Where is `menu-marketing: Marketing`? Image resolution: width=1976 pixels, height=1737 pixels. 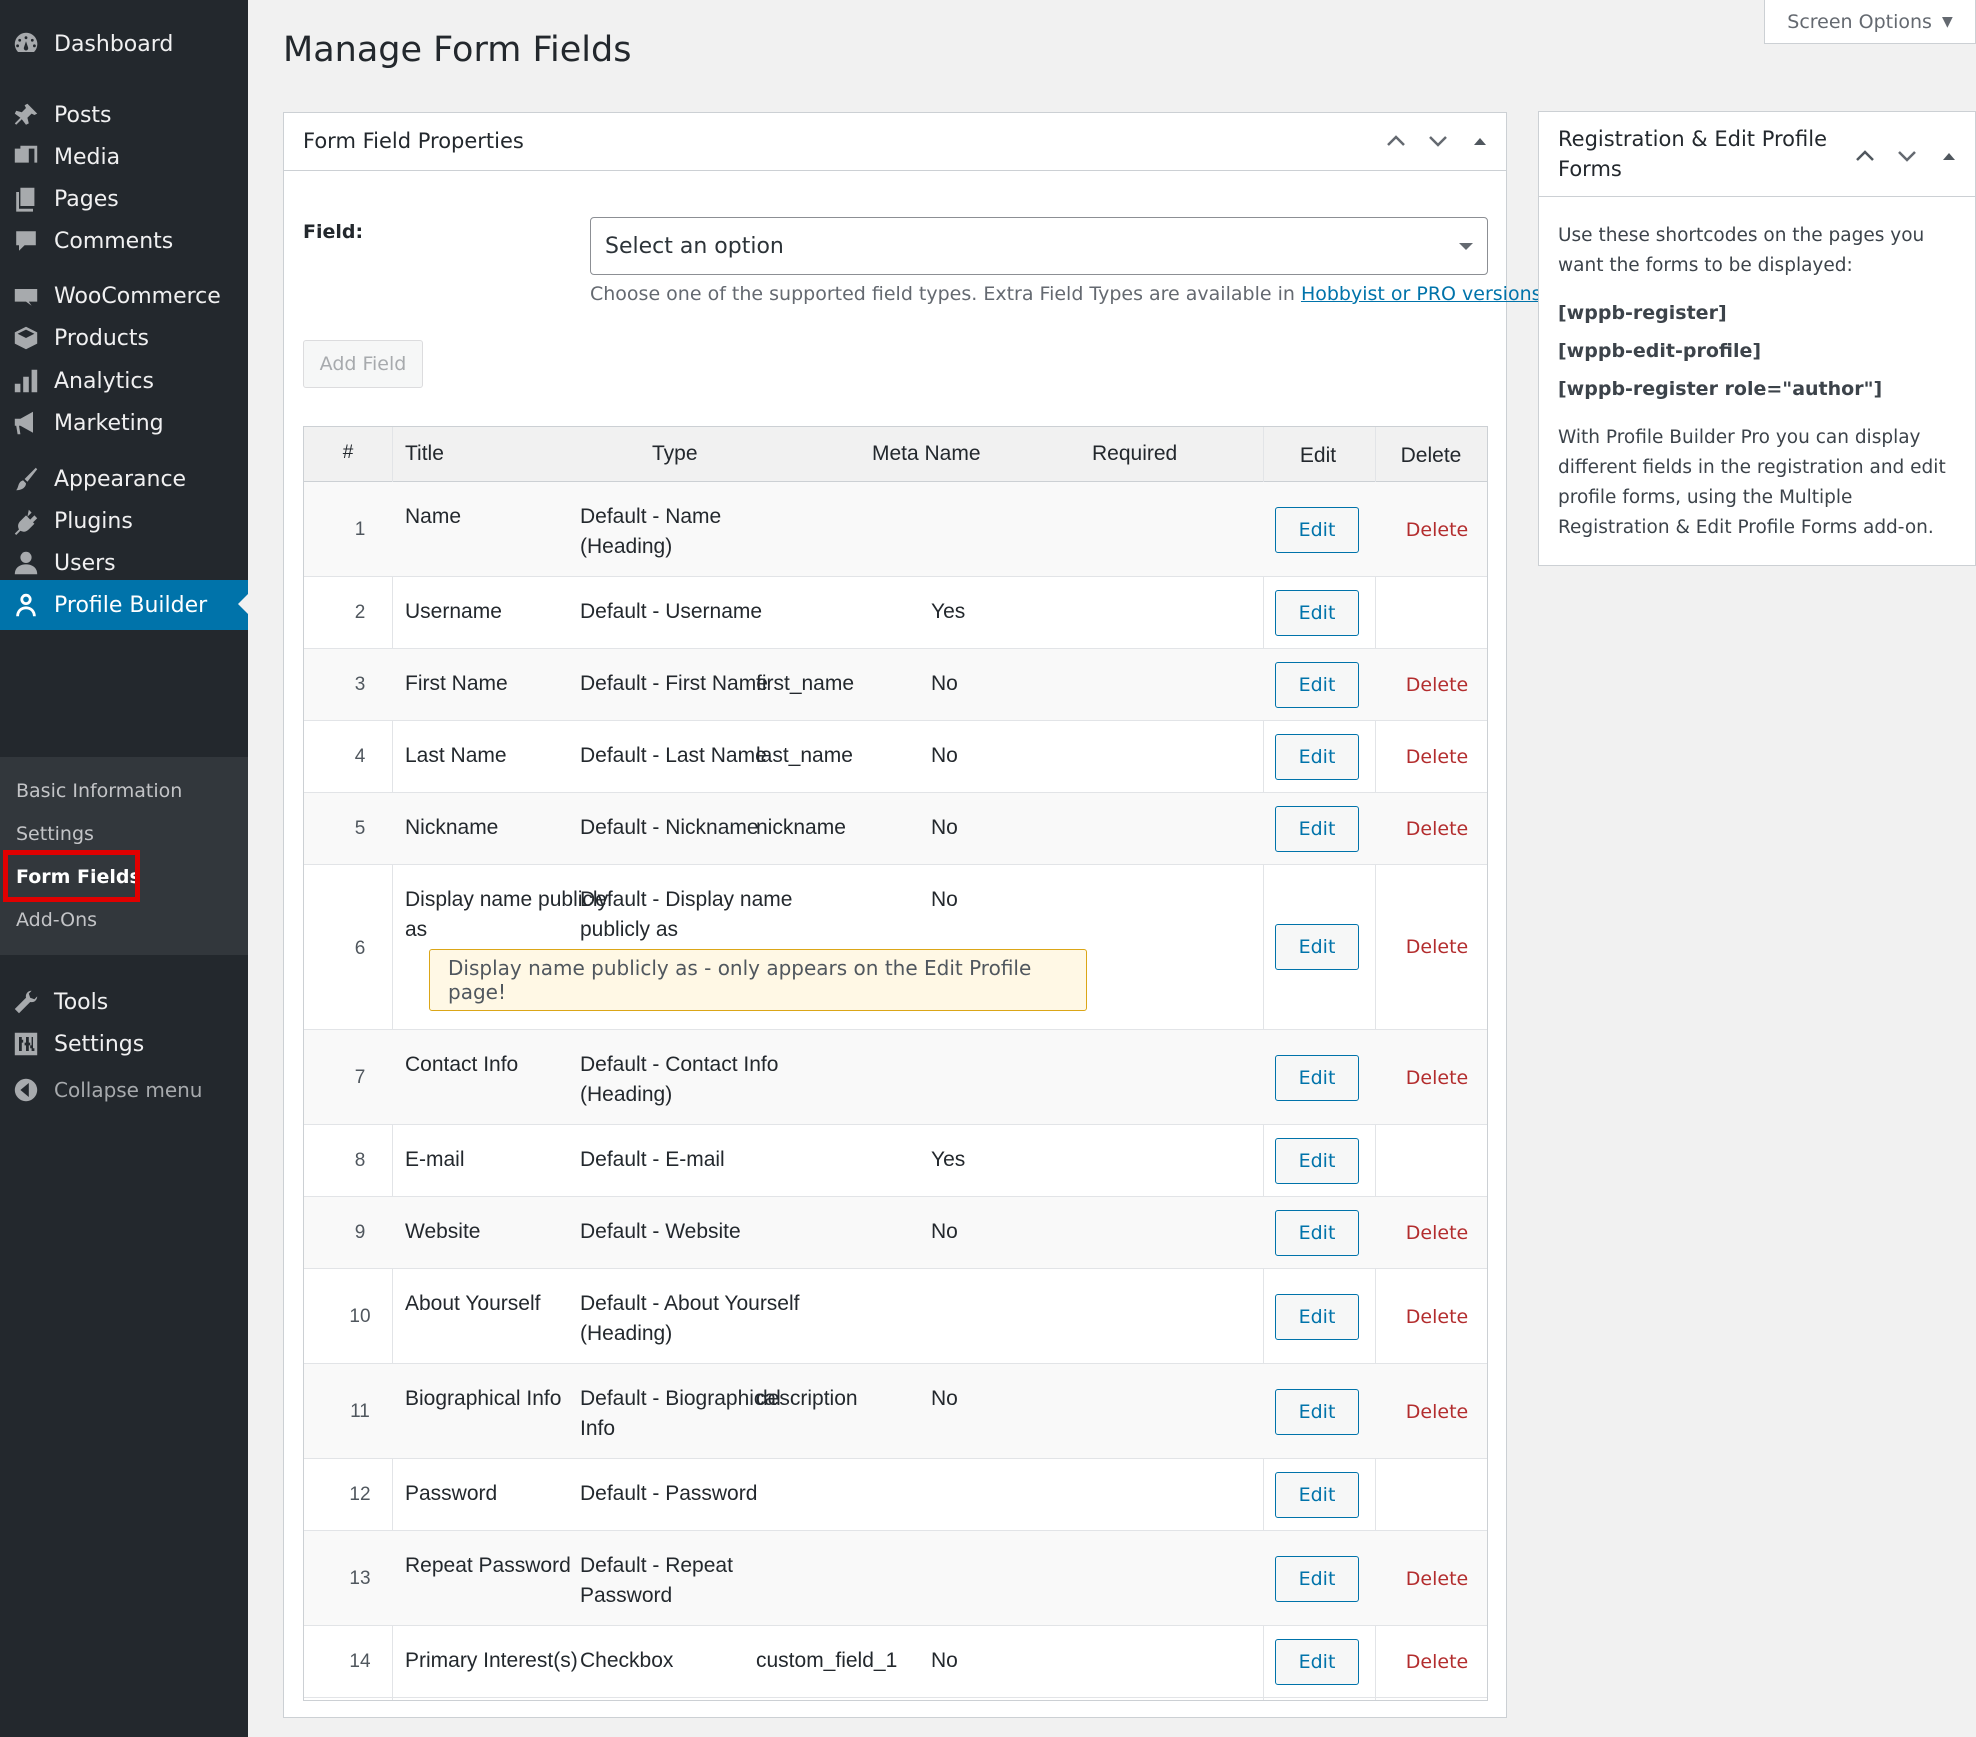 menu-marketing: Marketing is located at coordinates (124, 423).